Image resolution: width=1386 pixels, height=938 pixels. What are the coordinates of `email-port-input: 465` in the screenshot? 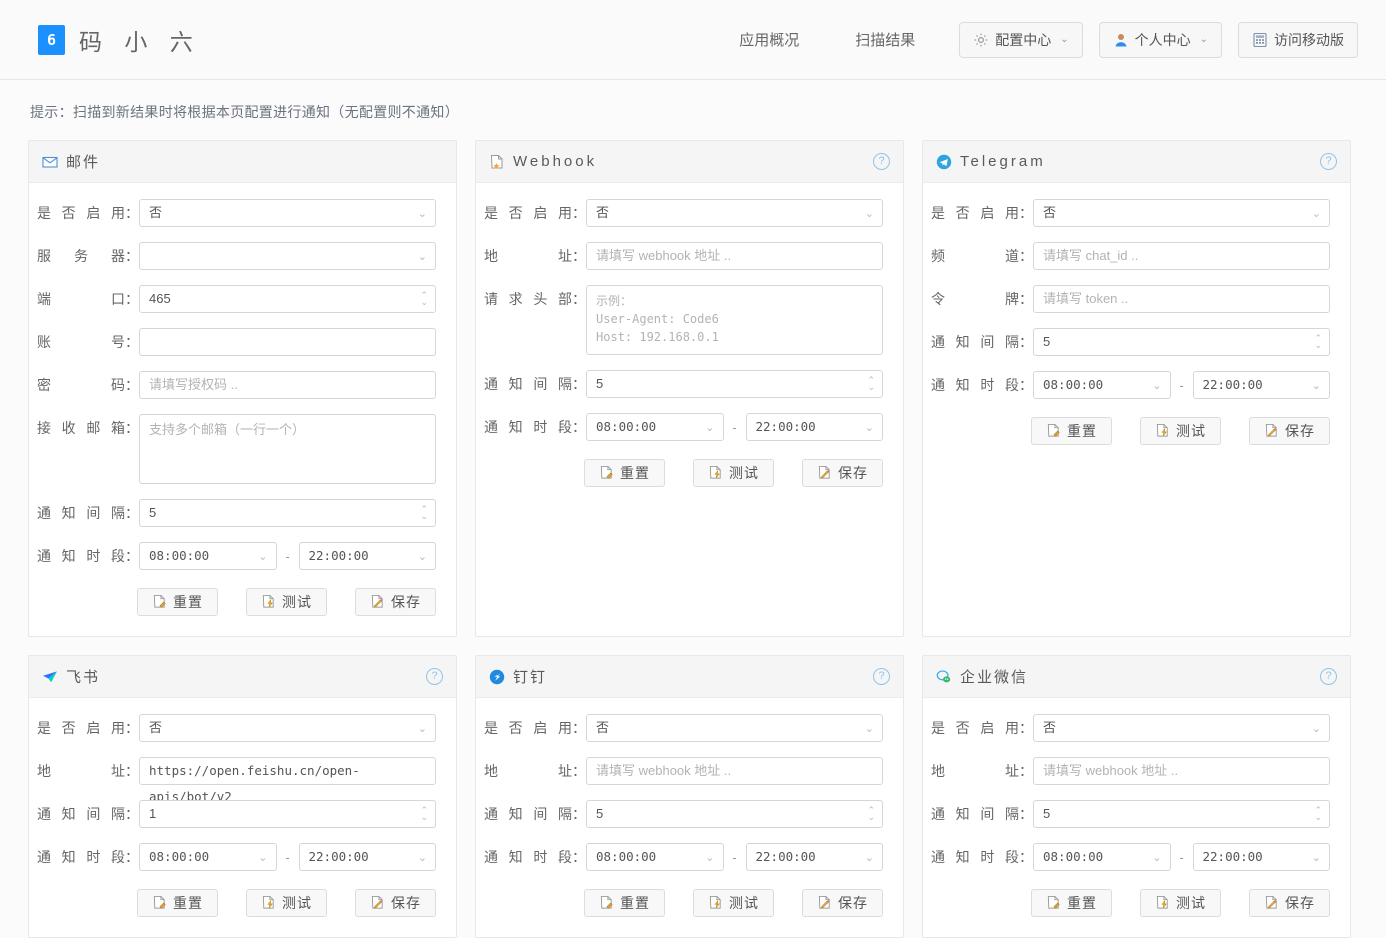 It's located at (287, 299).